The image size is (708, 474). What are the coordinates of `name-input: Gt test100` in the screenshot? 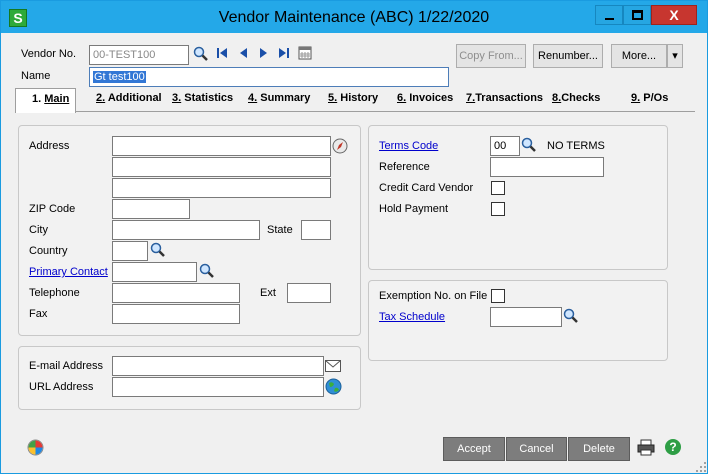 It's located at (269, 77).